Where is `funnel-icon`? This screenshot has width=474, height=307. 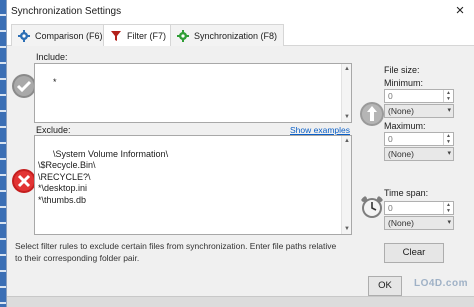
funnel-icon is located at coordinates (116, 36).